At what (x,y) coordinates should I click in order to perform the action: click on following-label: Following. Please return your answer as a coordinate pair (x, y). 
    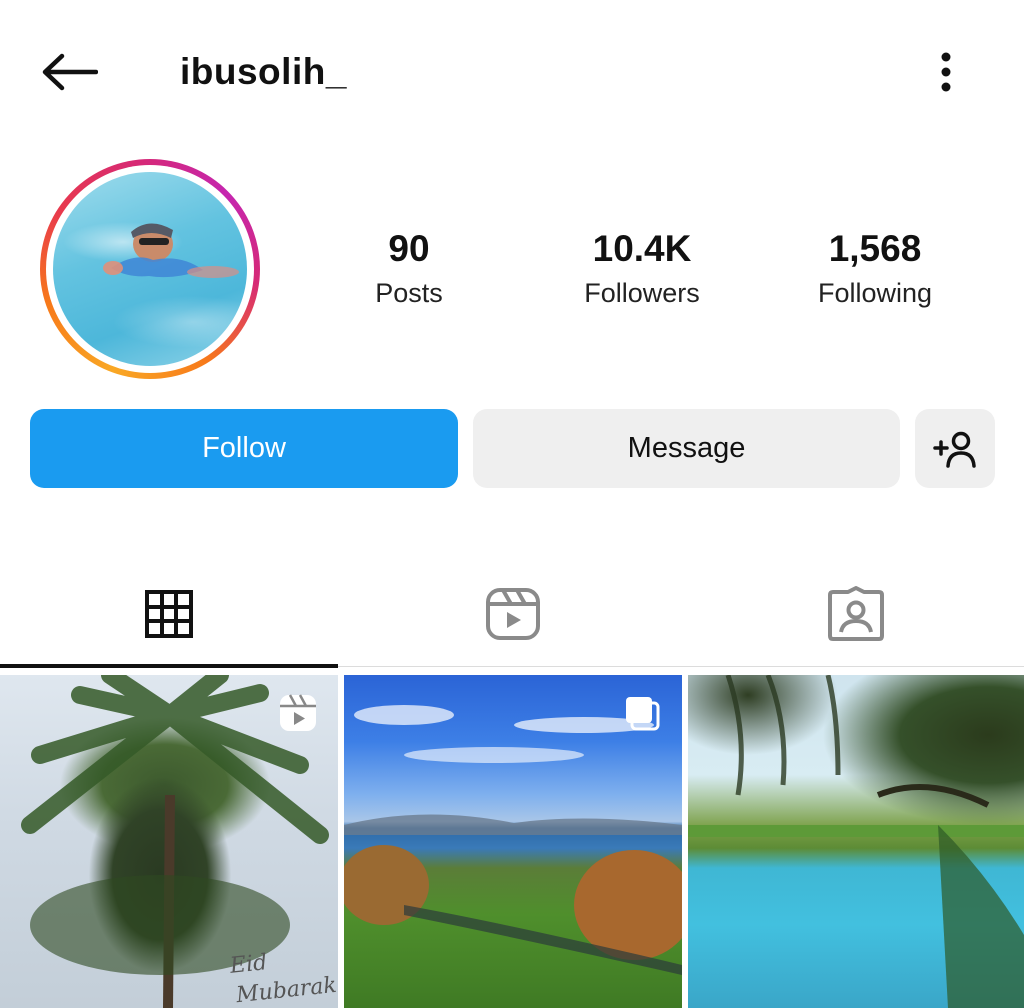
    Looking at the image, I should click on (875, 293).